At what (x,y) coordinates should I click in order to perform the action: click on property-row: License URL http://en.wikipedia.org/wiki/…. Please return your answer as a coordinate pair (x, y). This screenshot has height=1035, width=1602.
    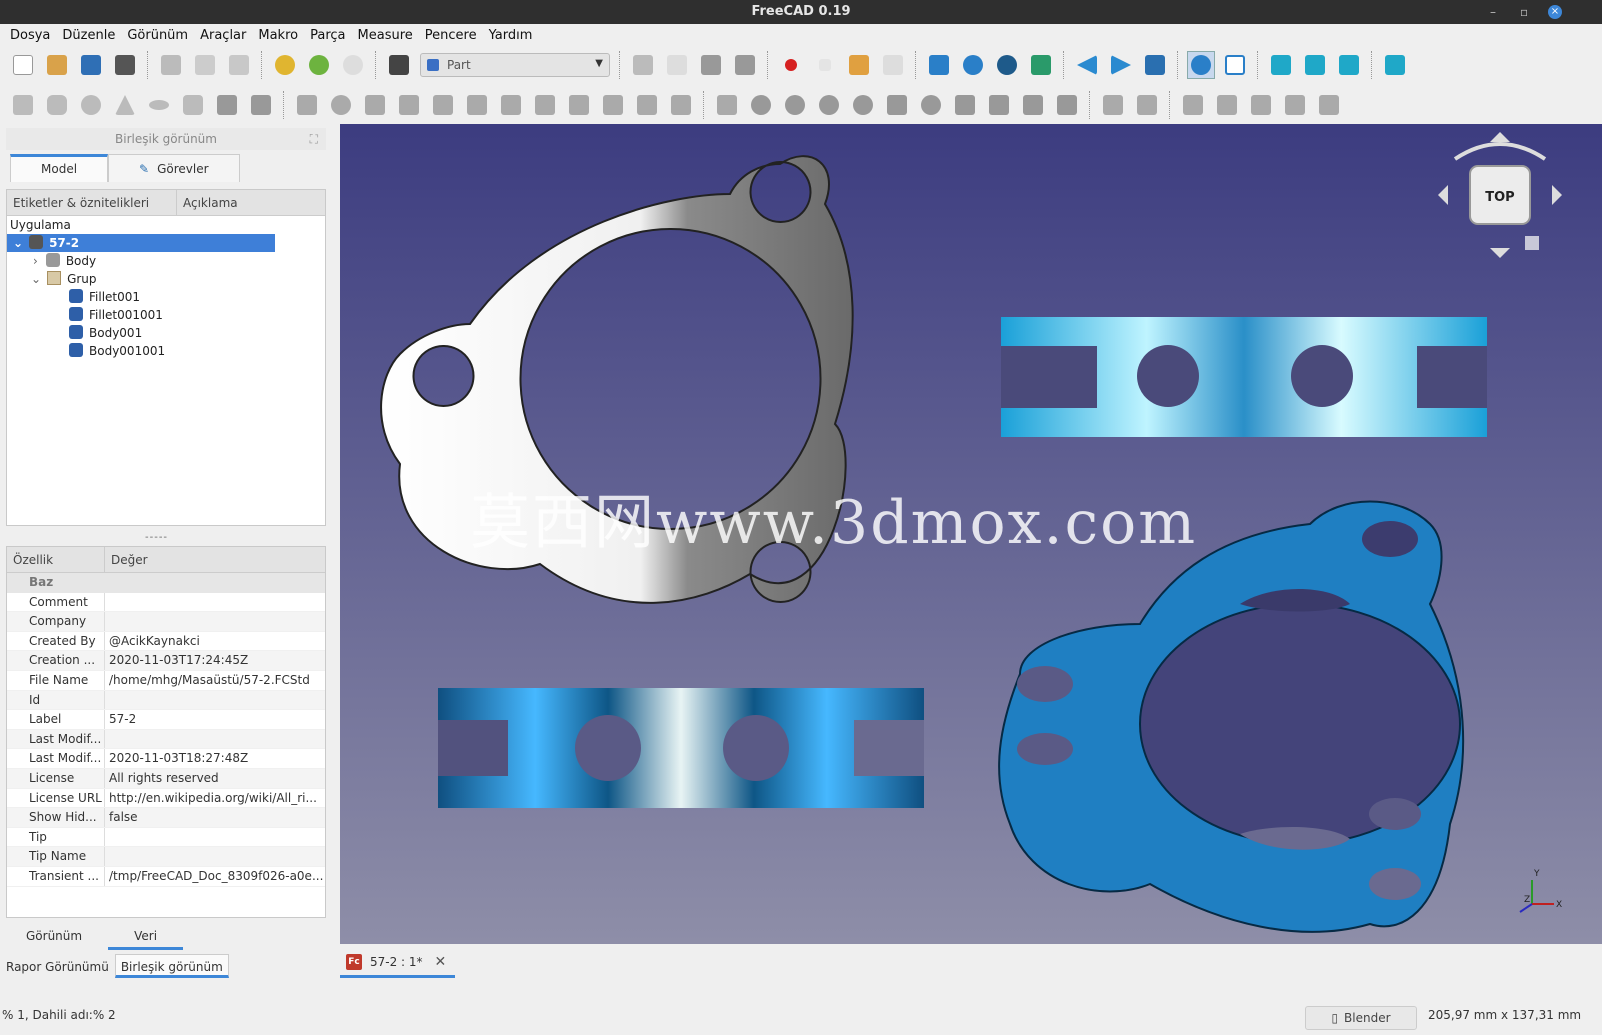
    Looking at the image, I should click on (166, 798).